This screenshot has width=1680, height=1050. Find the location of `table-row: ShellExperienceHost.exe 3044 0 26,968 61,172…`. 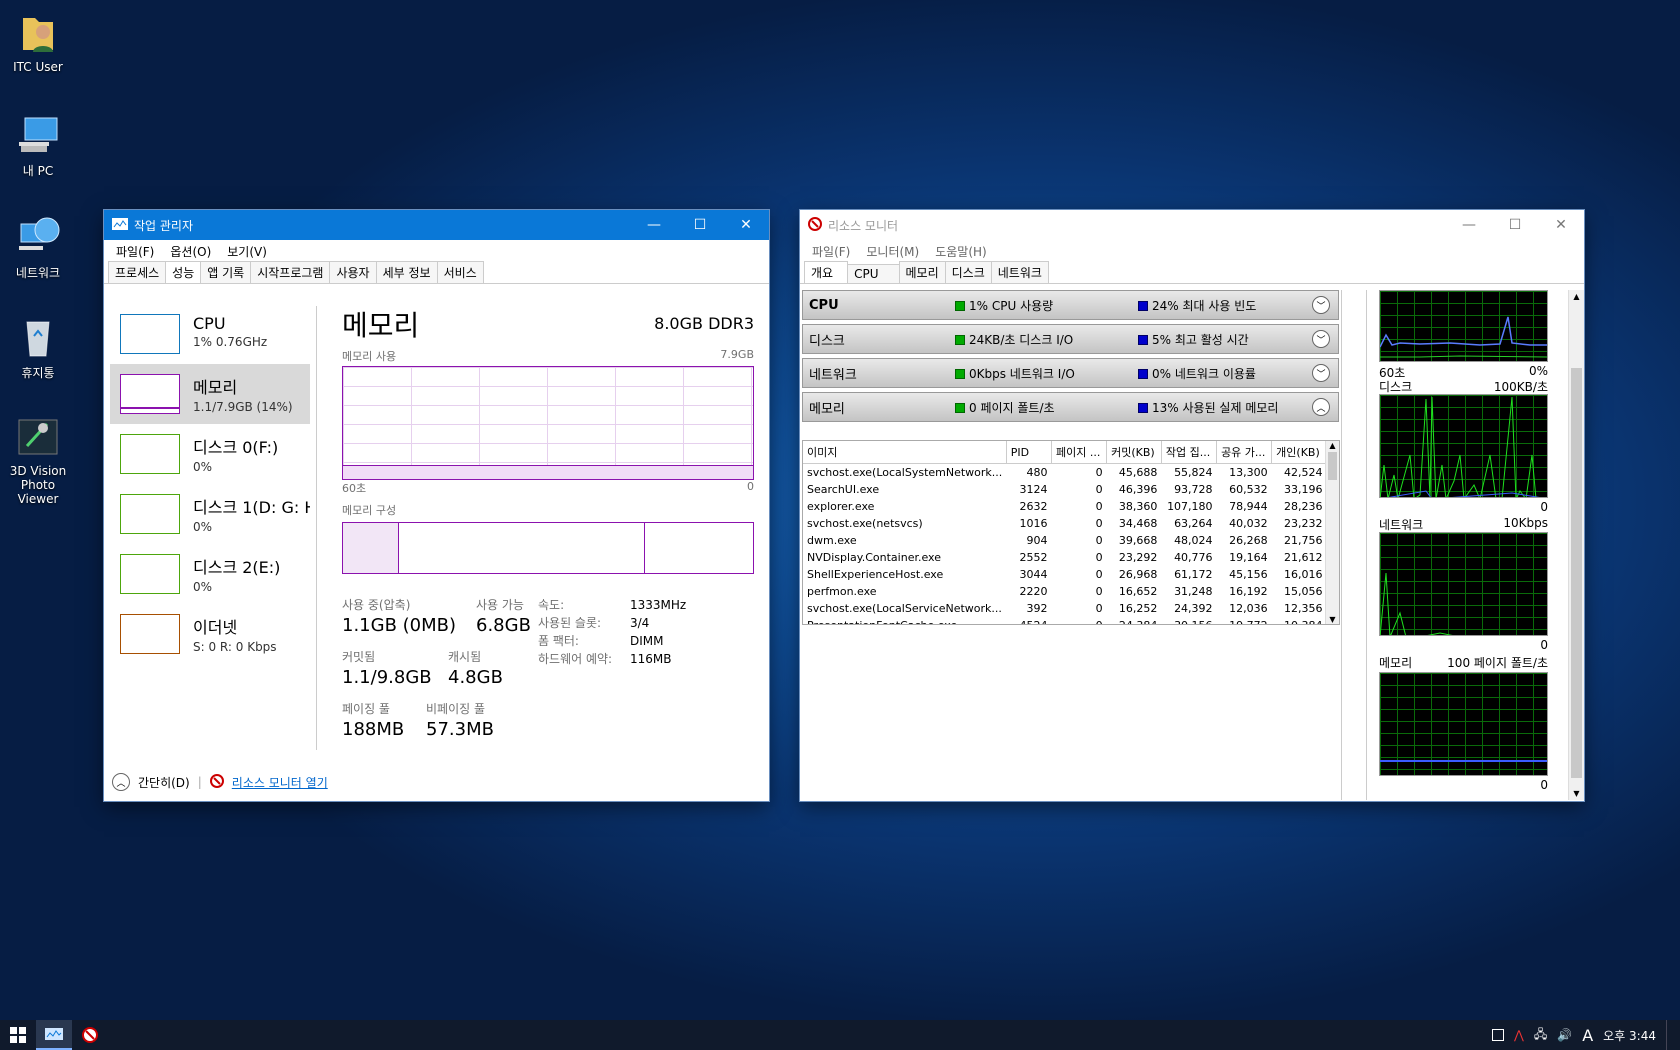

table-row: ShellExperienceHost.exe 3044 0 26,968 61,172… is located at coordinates (1065, 574).